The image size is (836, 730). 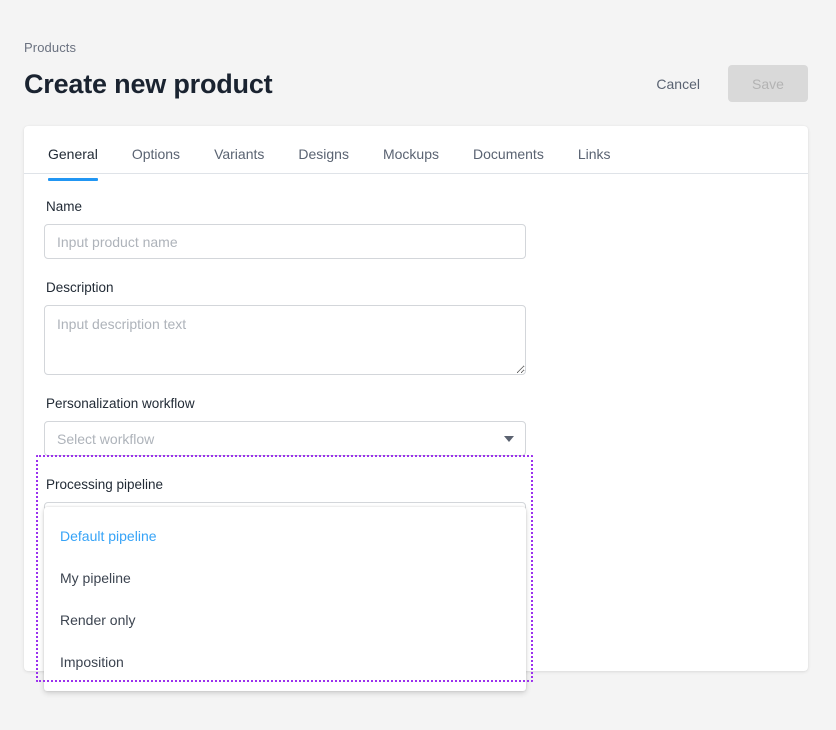 I want to click on name-field-group: Name, so click(x=414, y=228).